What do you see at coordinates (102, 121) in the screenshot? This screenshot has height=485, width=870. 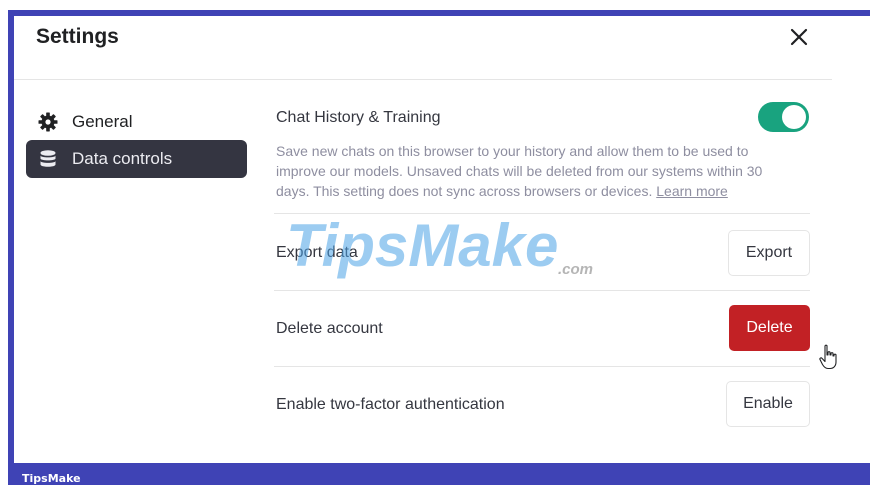 I see `sidebar-item-label: General` at bounding box center [102, 121].